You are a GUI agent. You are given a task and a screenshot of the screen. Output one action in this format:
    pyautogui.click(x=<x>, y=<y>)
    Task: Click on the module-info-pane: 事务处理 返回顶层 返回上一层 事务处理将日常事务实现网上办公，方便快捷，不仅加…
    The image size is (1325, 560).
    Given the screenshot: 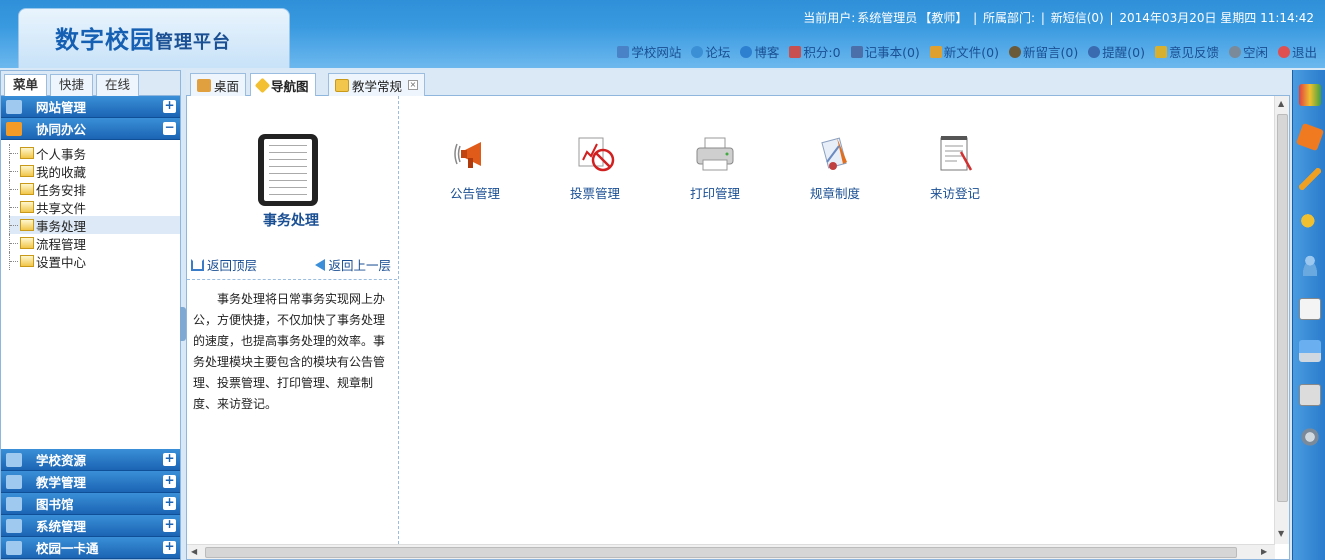 What is the action you would take?
    pyautogui.click(x=293, y=320)
    